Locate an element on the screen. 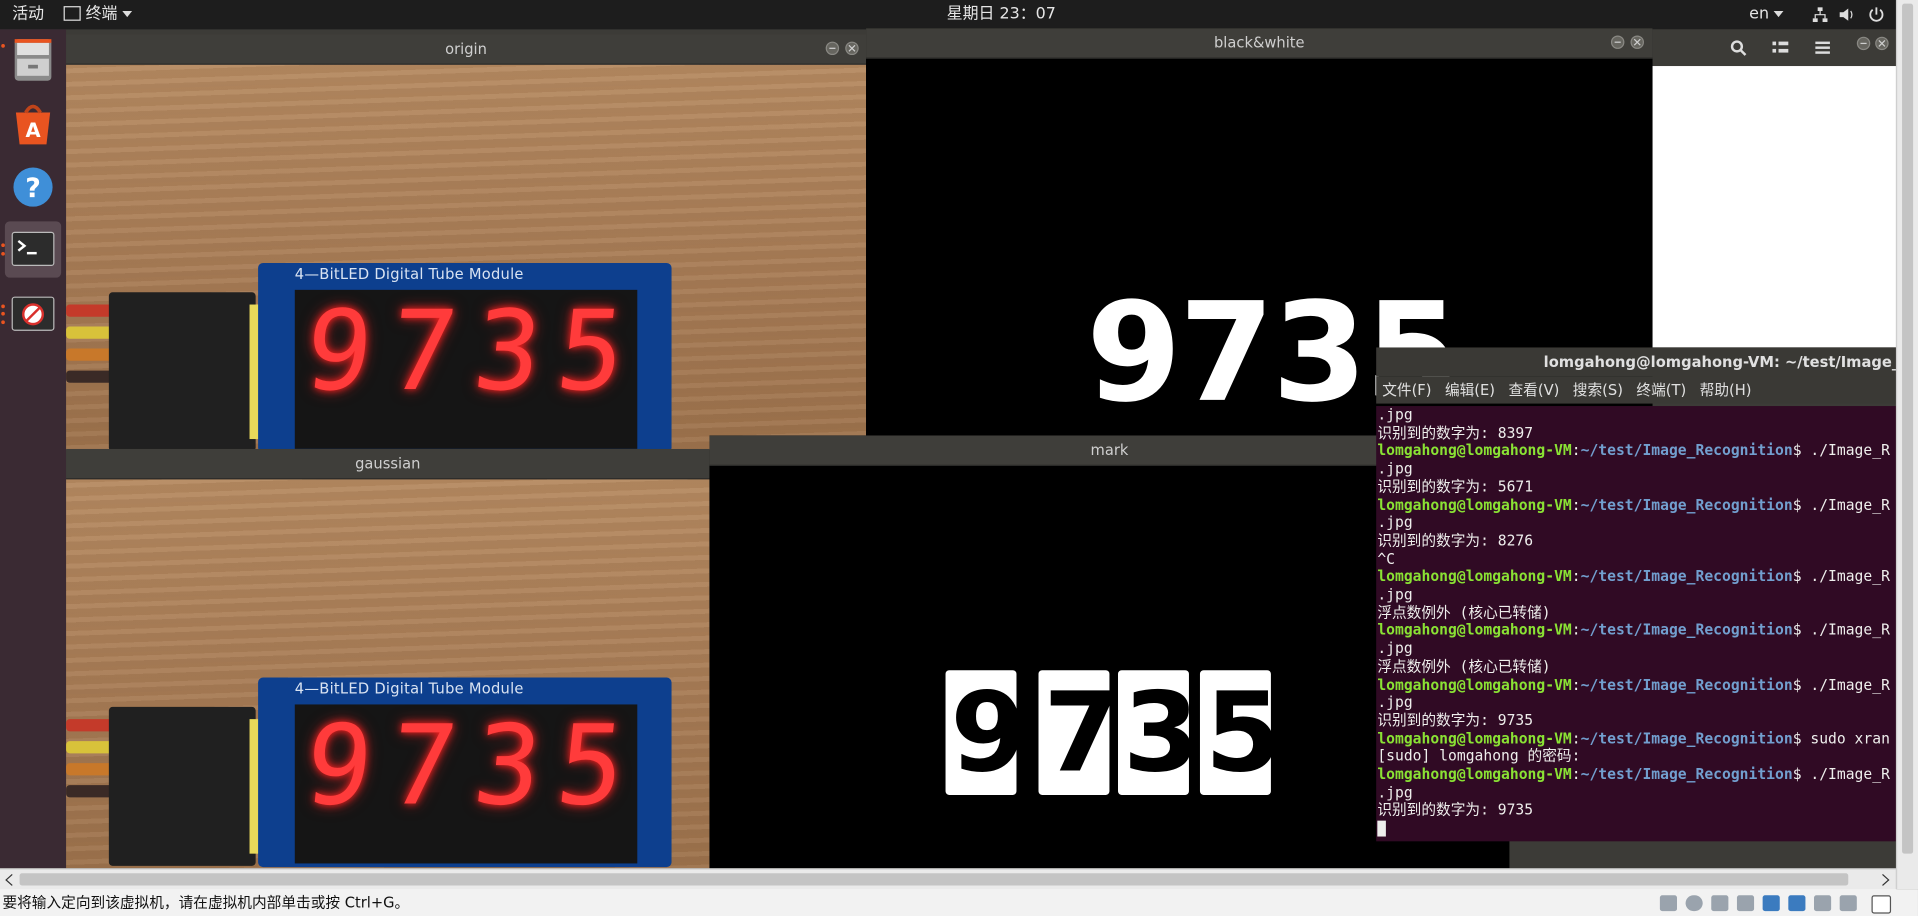  dock-software: A is located at coordinates (33, 123).